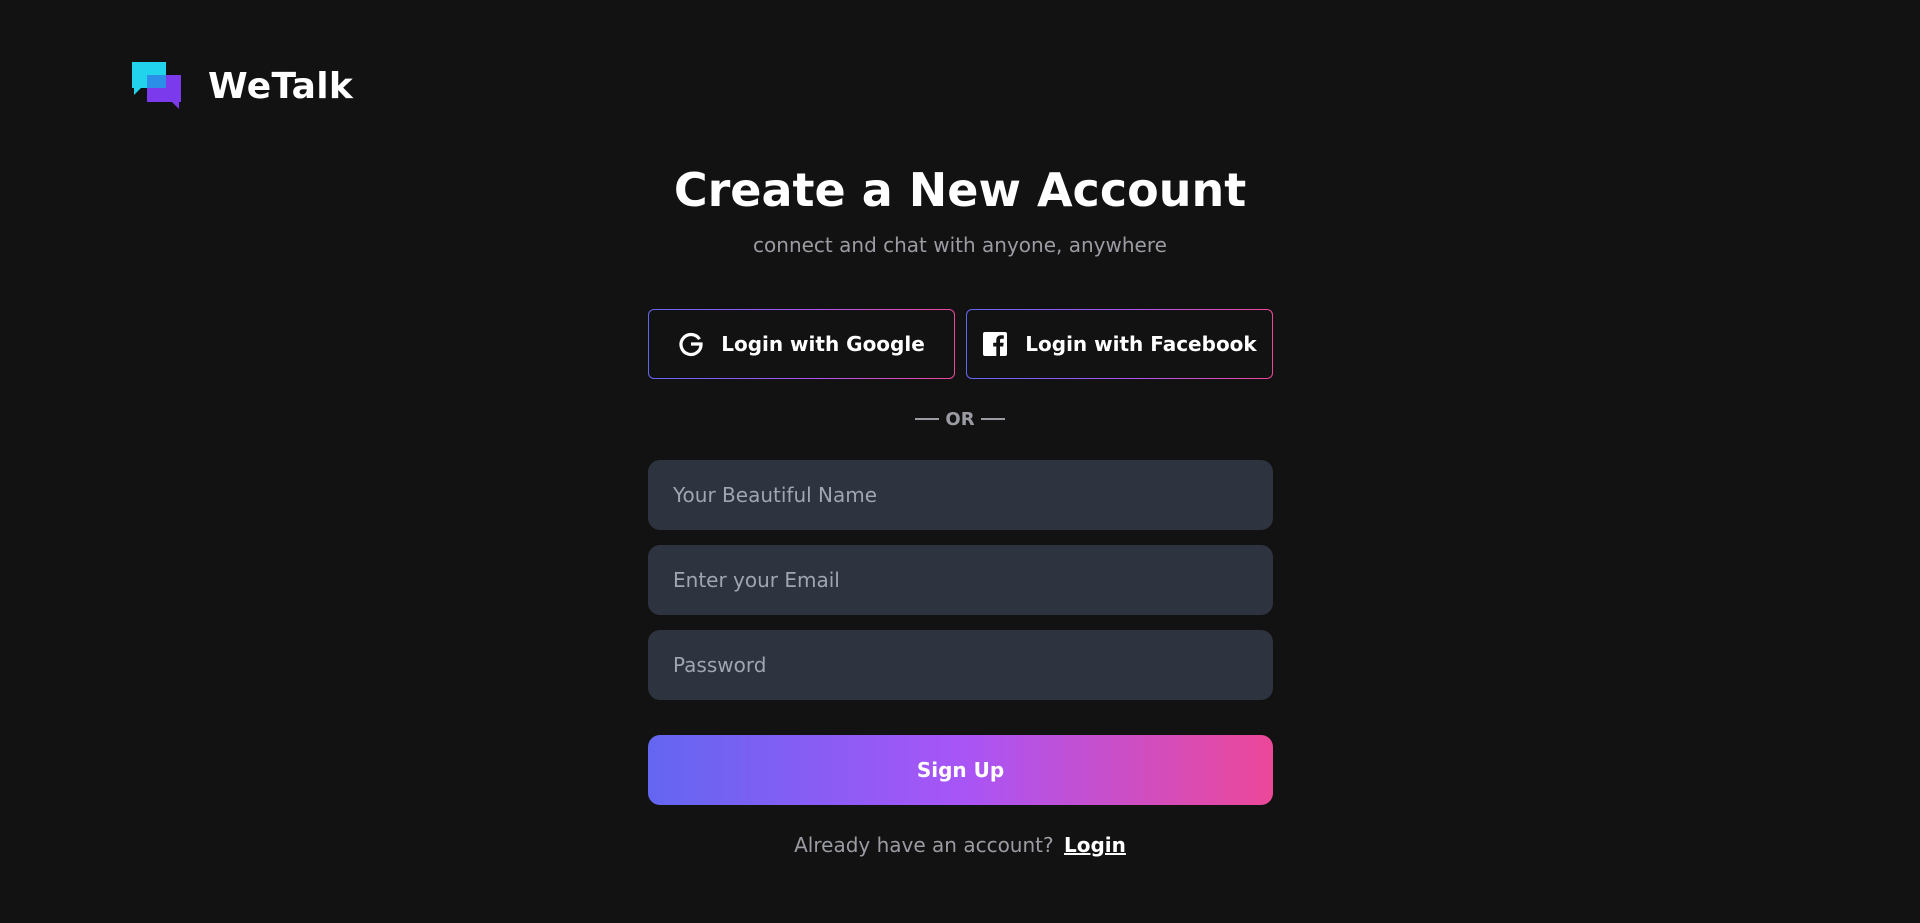 The height and width of the screenshot is (923, 1920). I want to click on facebook-login-label: Login with Facebook, so click(1141, 344).